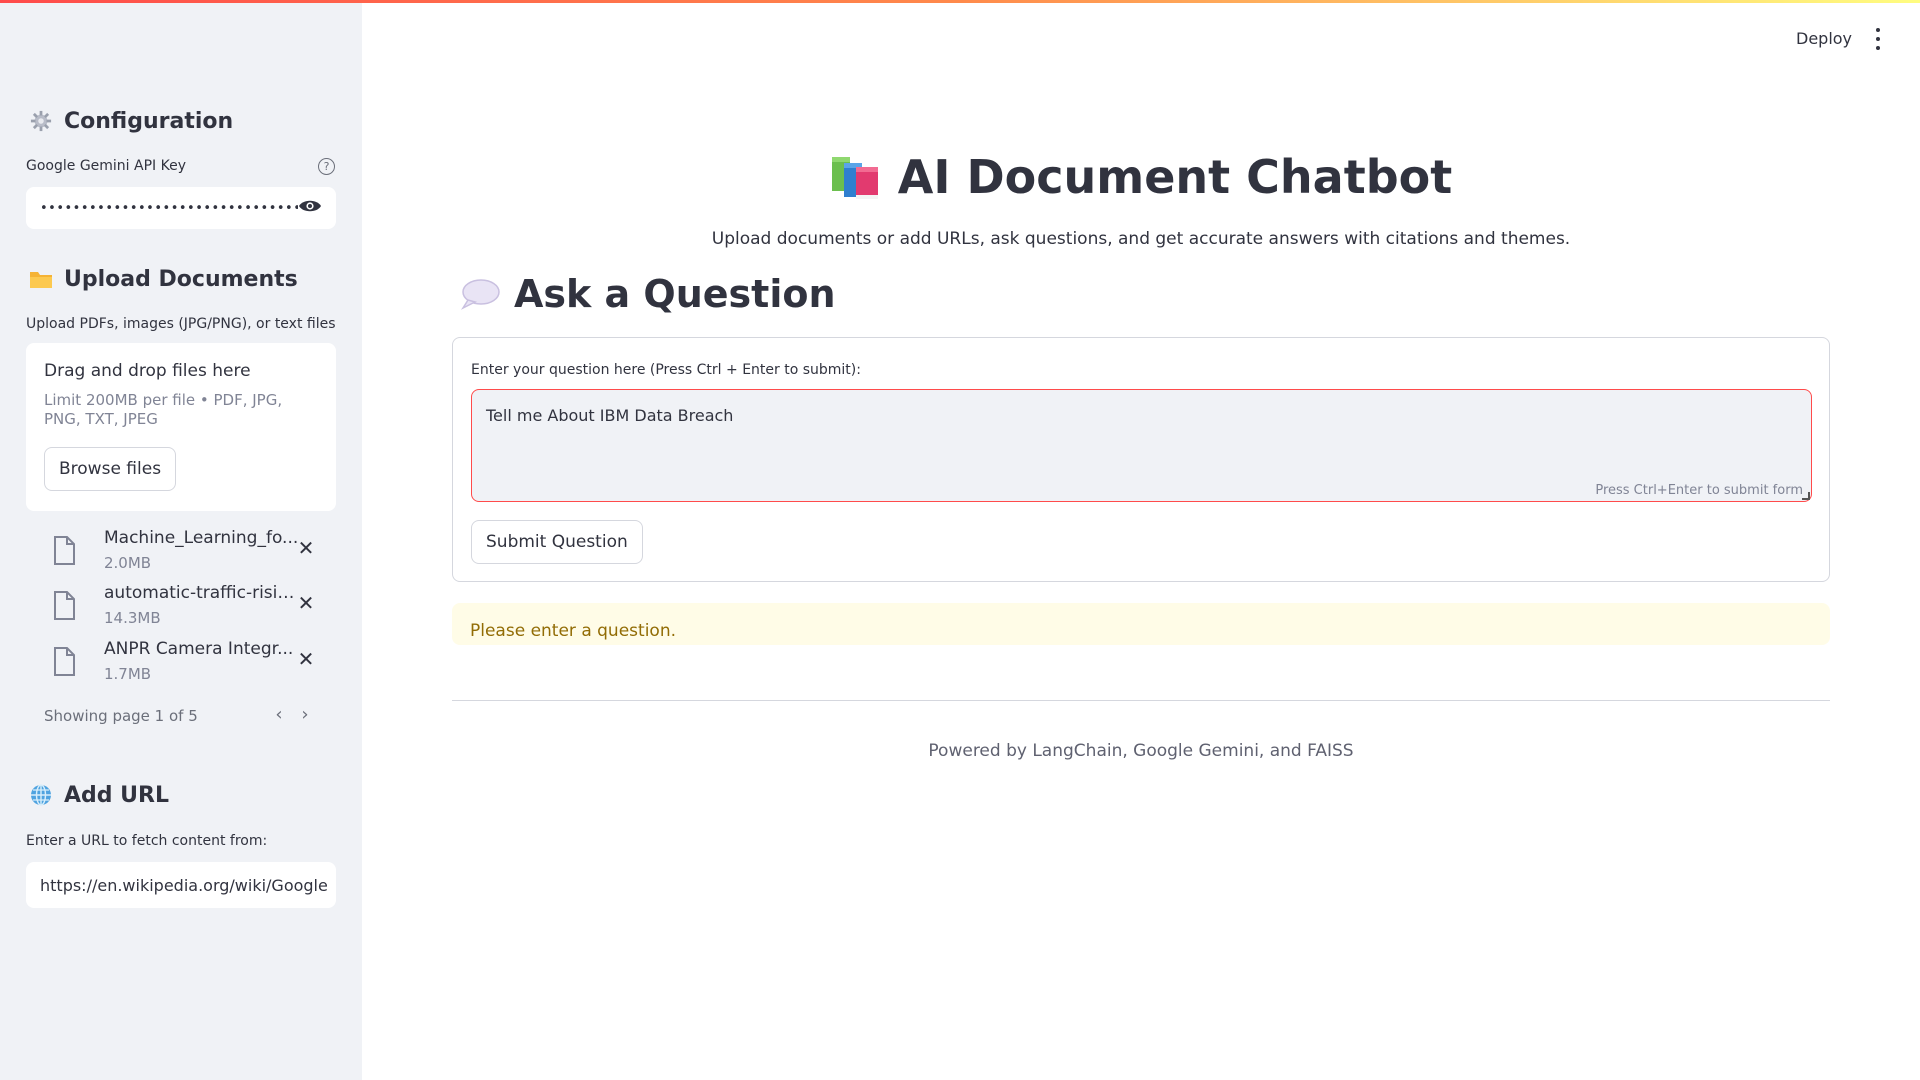 This screenshot has width=1920, height=1080. What do you see at coordinates (147, 371) in the screenshot?
I see `dropzone-title: Drag and drop files here` at bounding box center [147, 371].